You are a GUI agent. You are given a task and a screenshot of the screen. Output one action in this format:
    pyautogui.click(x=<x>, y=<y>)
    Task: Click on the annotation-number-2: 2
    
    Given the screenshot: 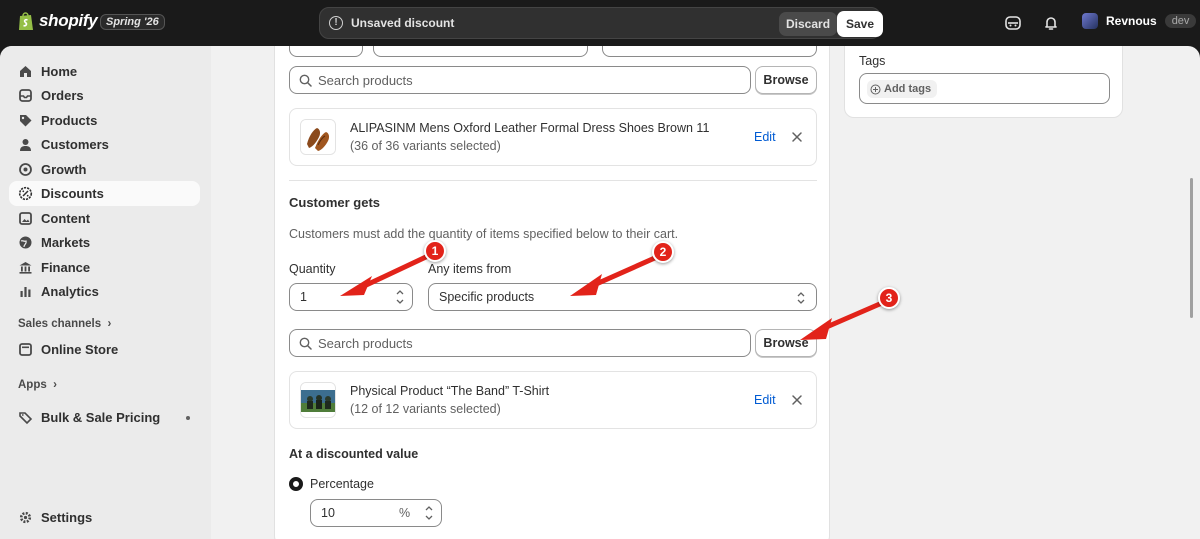 What is the action you would take?
    pyautogui.click(x=663, y=252)
    